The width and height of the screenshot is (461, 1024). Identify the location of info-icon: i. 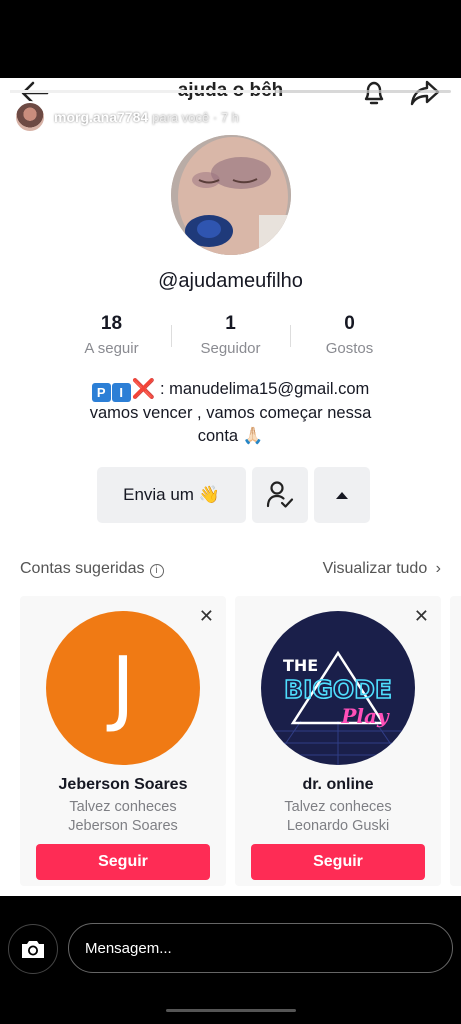
(156, 571).